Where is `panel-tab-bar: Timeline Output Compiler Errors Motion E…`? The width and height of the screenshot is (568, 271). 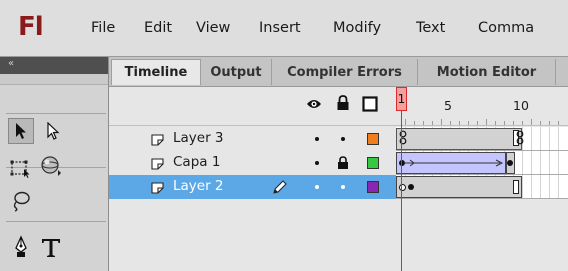
panel-tab-bar: Timeline Output Compiler Errors Motion E… is located at coordinates (338, 72).